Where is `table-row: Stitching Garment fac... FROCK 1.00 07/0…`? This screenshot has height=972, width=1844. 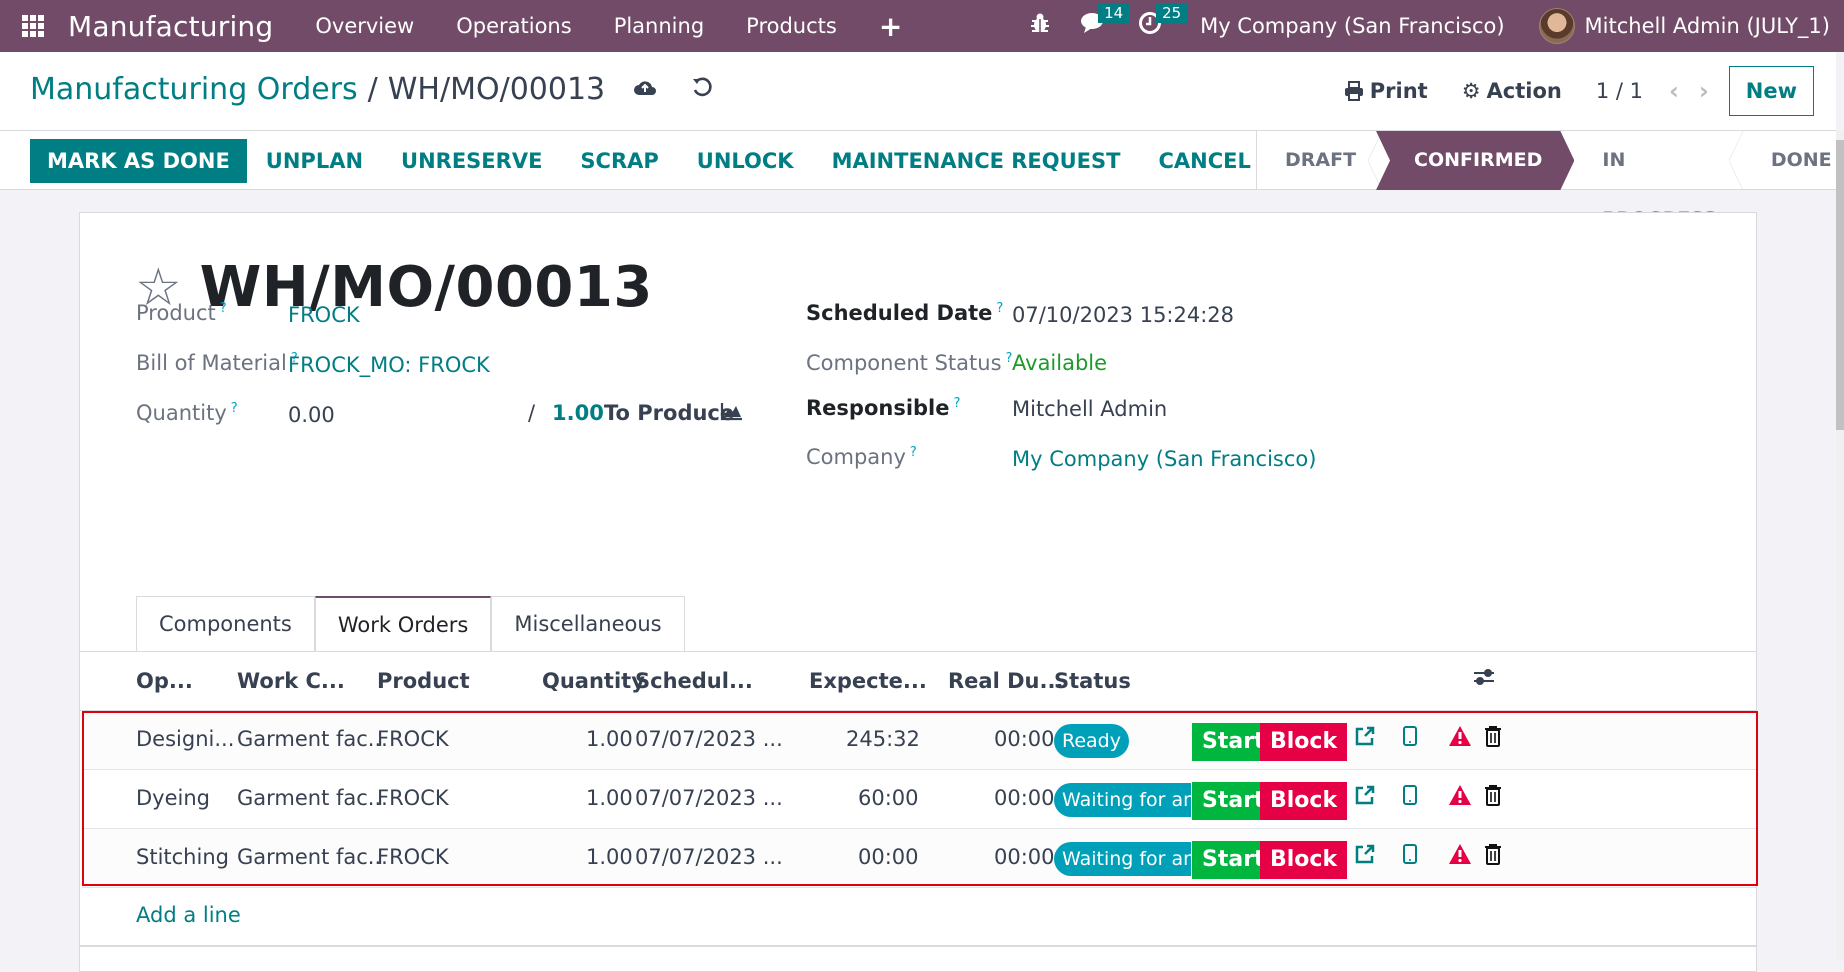 table-row: Stitching Garment fac... FROCK 1.00 07/0… is located at coordinates (919, 858).